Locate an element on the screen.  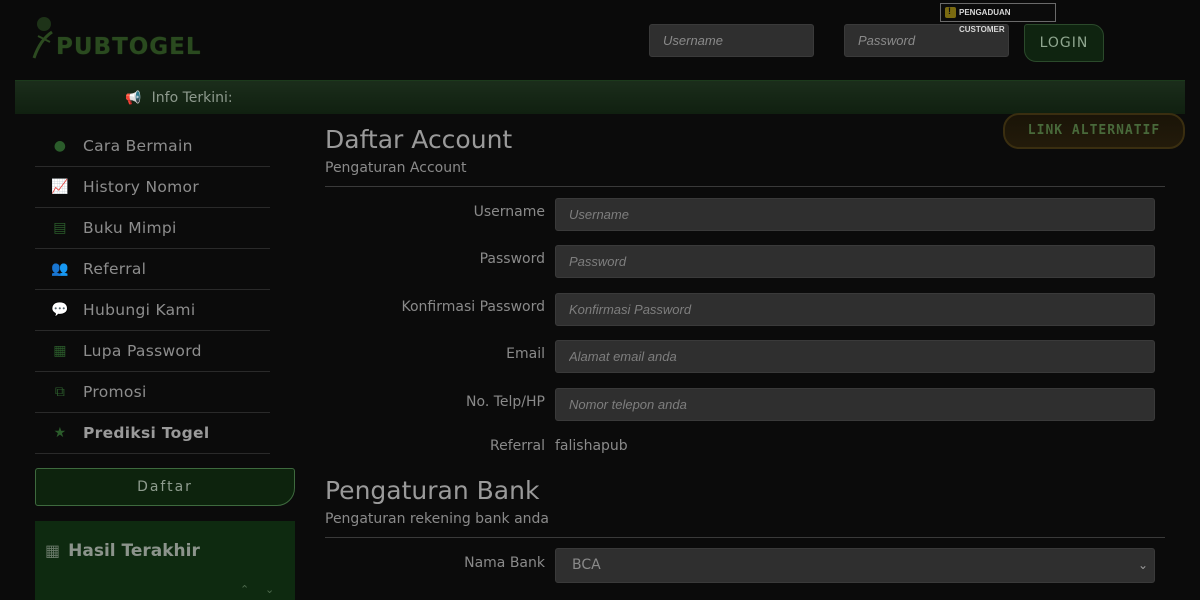
sidebar-item-cara-bermain: ● Cara Bermain is located at coordinates (152, 146).